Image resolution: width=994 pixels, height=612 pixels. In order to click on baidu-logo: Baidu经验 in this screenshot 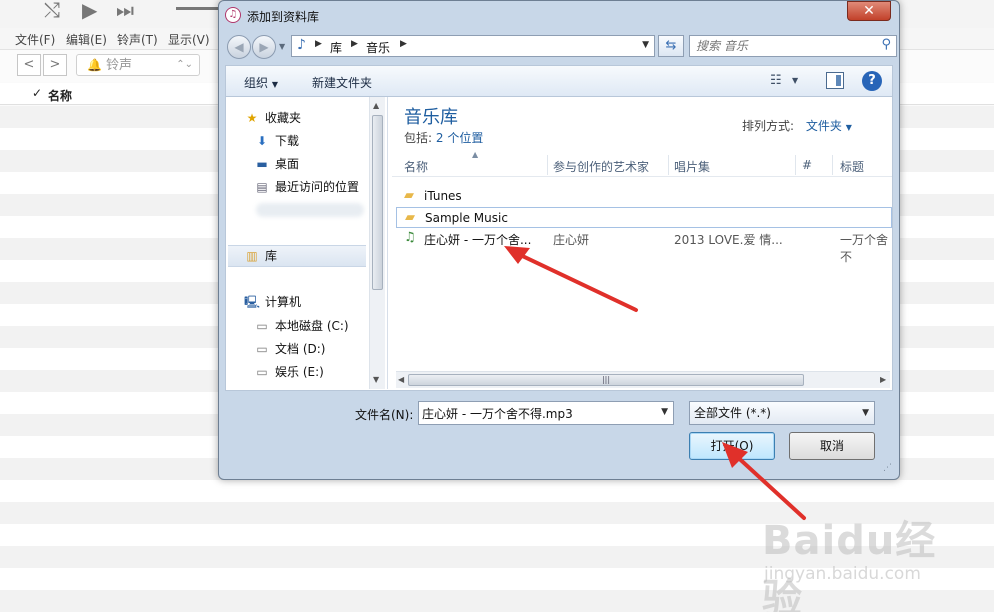, I will do `click(849, 565)`.